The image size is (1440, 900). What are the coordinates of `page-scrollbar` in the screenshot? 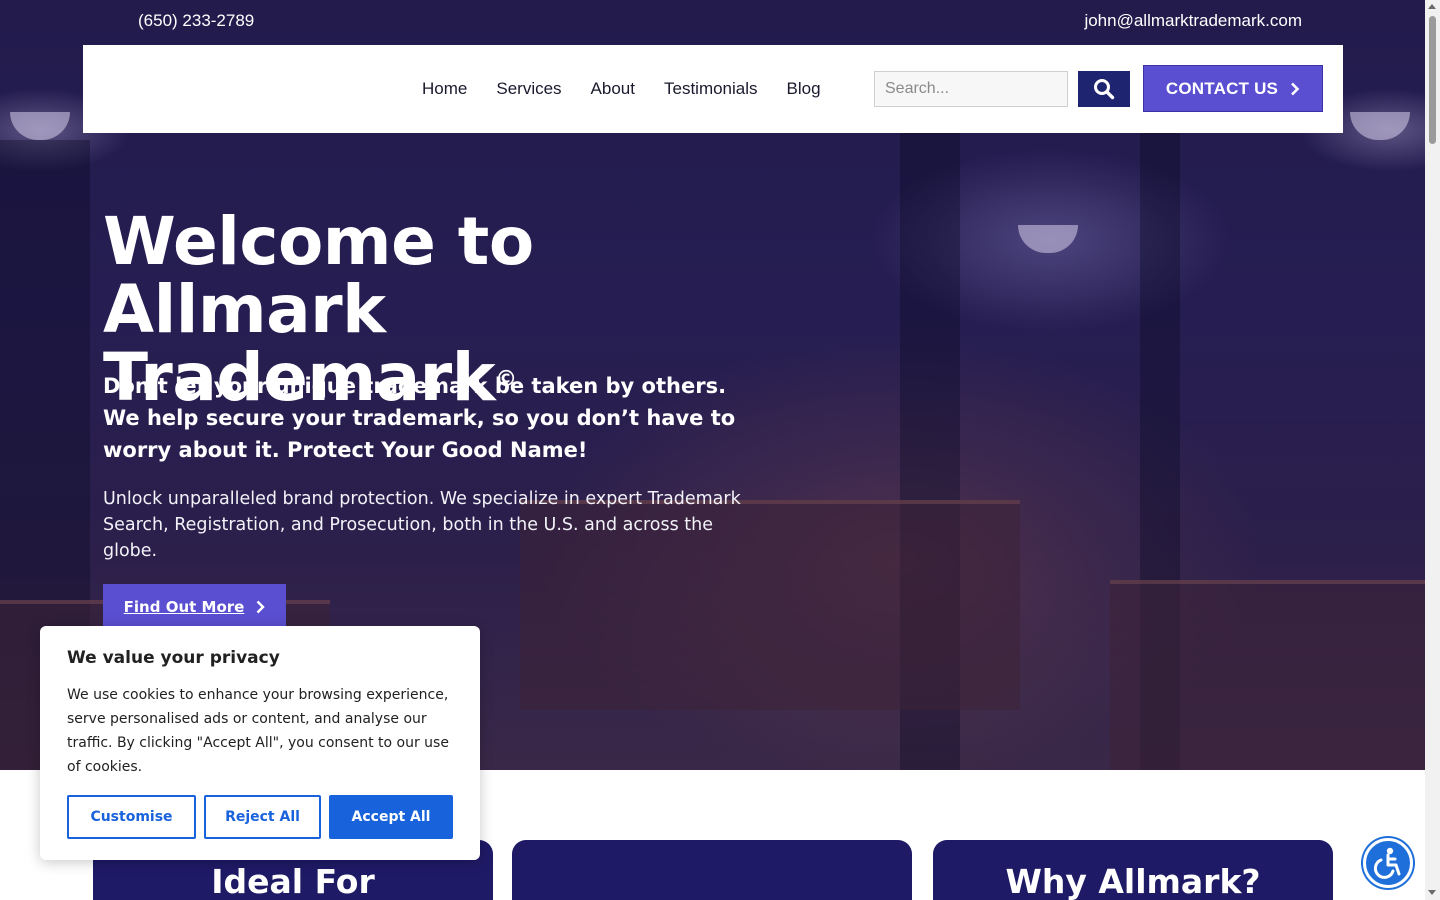 It's located at (1432, 450).